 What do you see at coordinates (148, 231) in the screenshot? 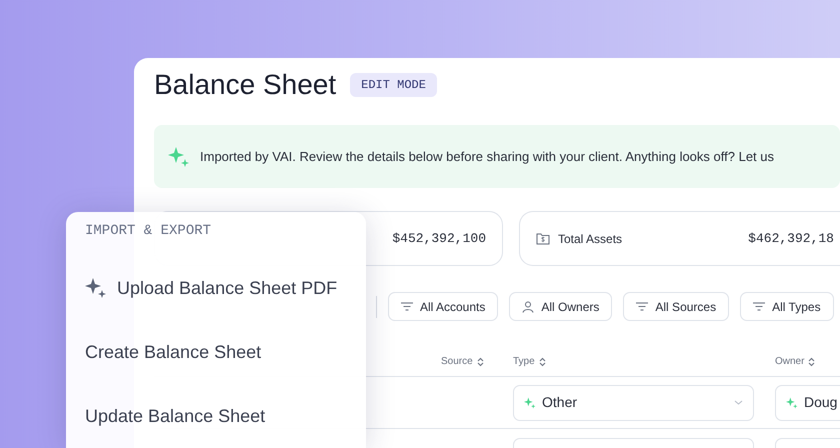
I see `menu-heading: IMPORT & EXPORT` at bounding box center [148, 231].